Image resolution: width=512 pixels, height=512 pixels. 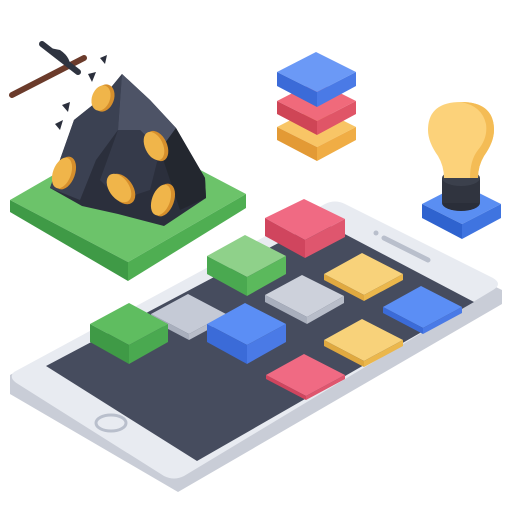 What do you see at coordinates (316, 106) in the screenshot?
I see `stacked-layers-icon` at bounding box center [316, 106].